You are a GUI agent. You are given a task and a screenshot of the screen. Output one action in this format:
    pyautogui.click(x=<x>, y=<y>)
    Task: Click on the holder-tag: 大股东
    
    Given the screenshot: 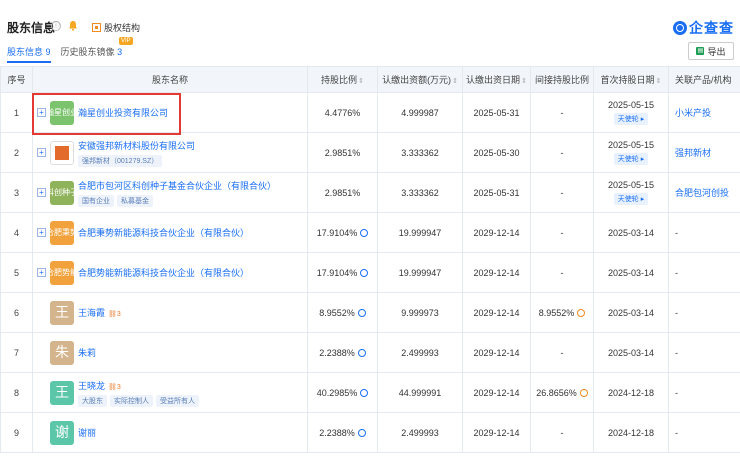 What is the action you would take?
    pyautogui.click(x=92, y=400)
    